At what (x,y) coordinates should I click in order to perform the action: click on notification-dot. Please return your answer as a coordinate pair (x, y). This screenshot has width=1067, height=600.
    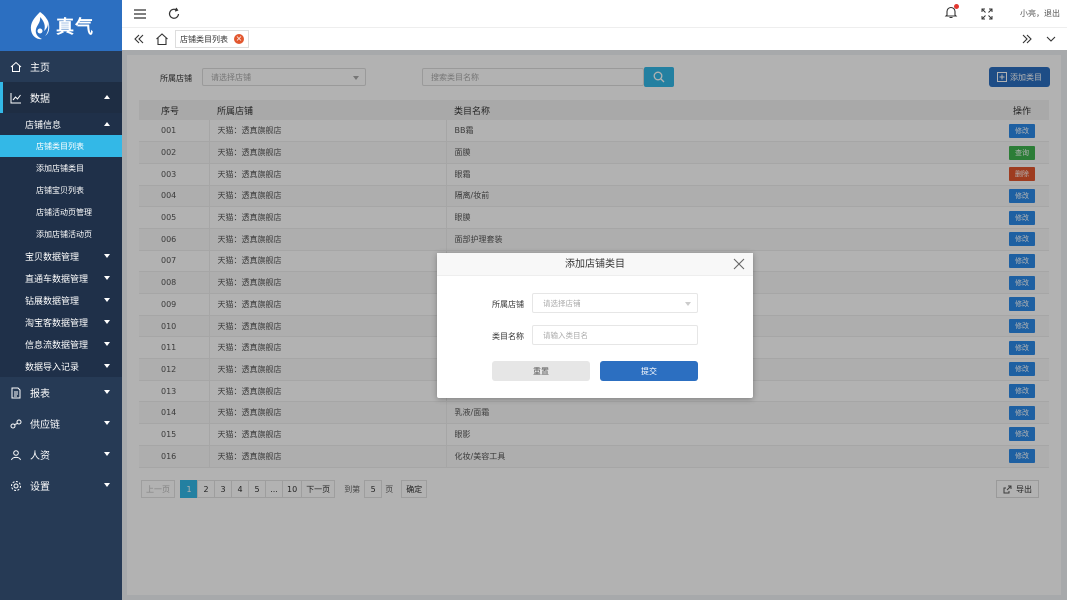
    Looking at the image, I should click on (956, 6).